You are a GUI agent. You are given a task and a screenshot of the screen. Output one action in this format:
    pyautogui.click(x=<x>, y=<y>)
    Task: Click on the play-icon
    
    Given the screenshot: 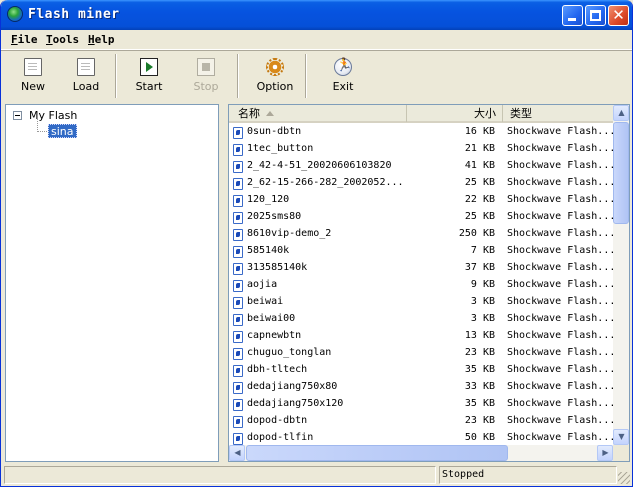 What is the action you would take?
    pyautogui.click(x=149, y=67)
    